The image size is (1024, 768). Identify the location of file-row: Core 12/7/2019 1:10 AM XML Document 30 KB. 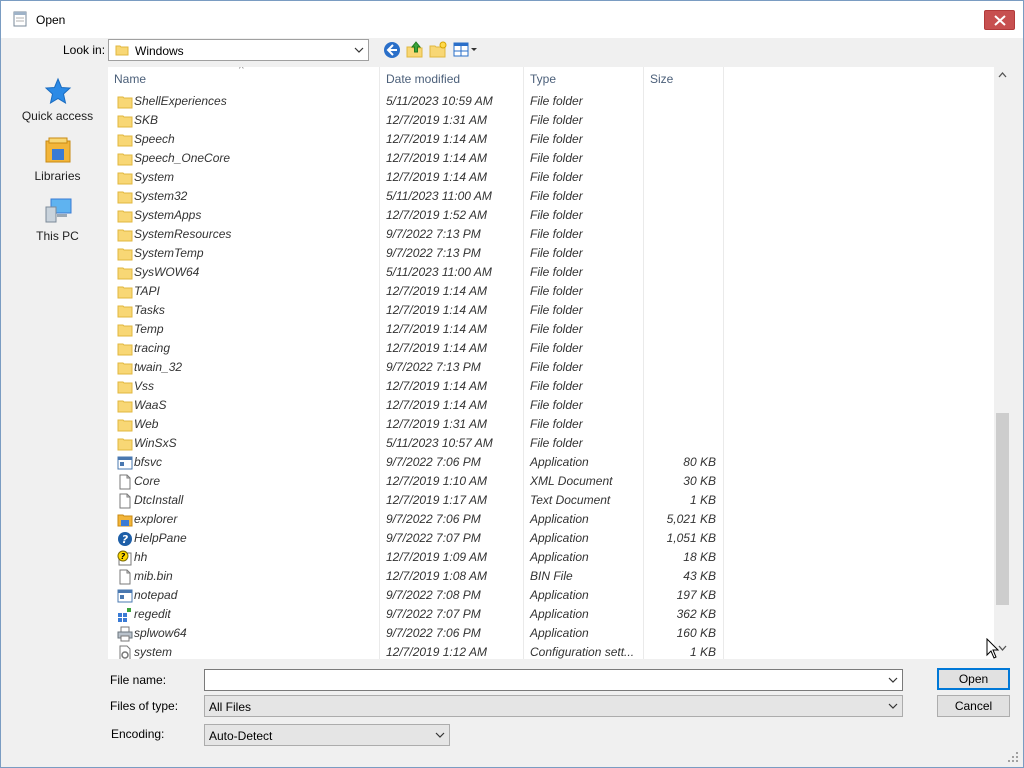
(551, 481).